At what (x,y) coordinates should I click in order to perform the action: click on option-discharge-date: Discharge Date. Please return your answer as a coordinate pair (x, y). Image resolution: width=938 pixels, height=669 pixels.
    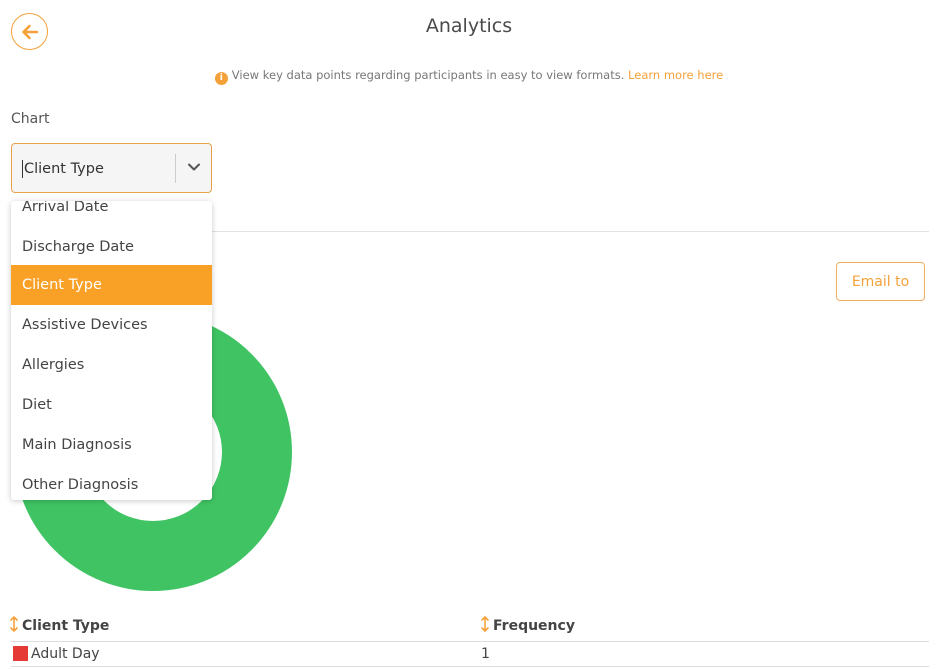
    Looking at the image, I should click on (111, 247).